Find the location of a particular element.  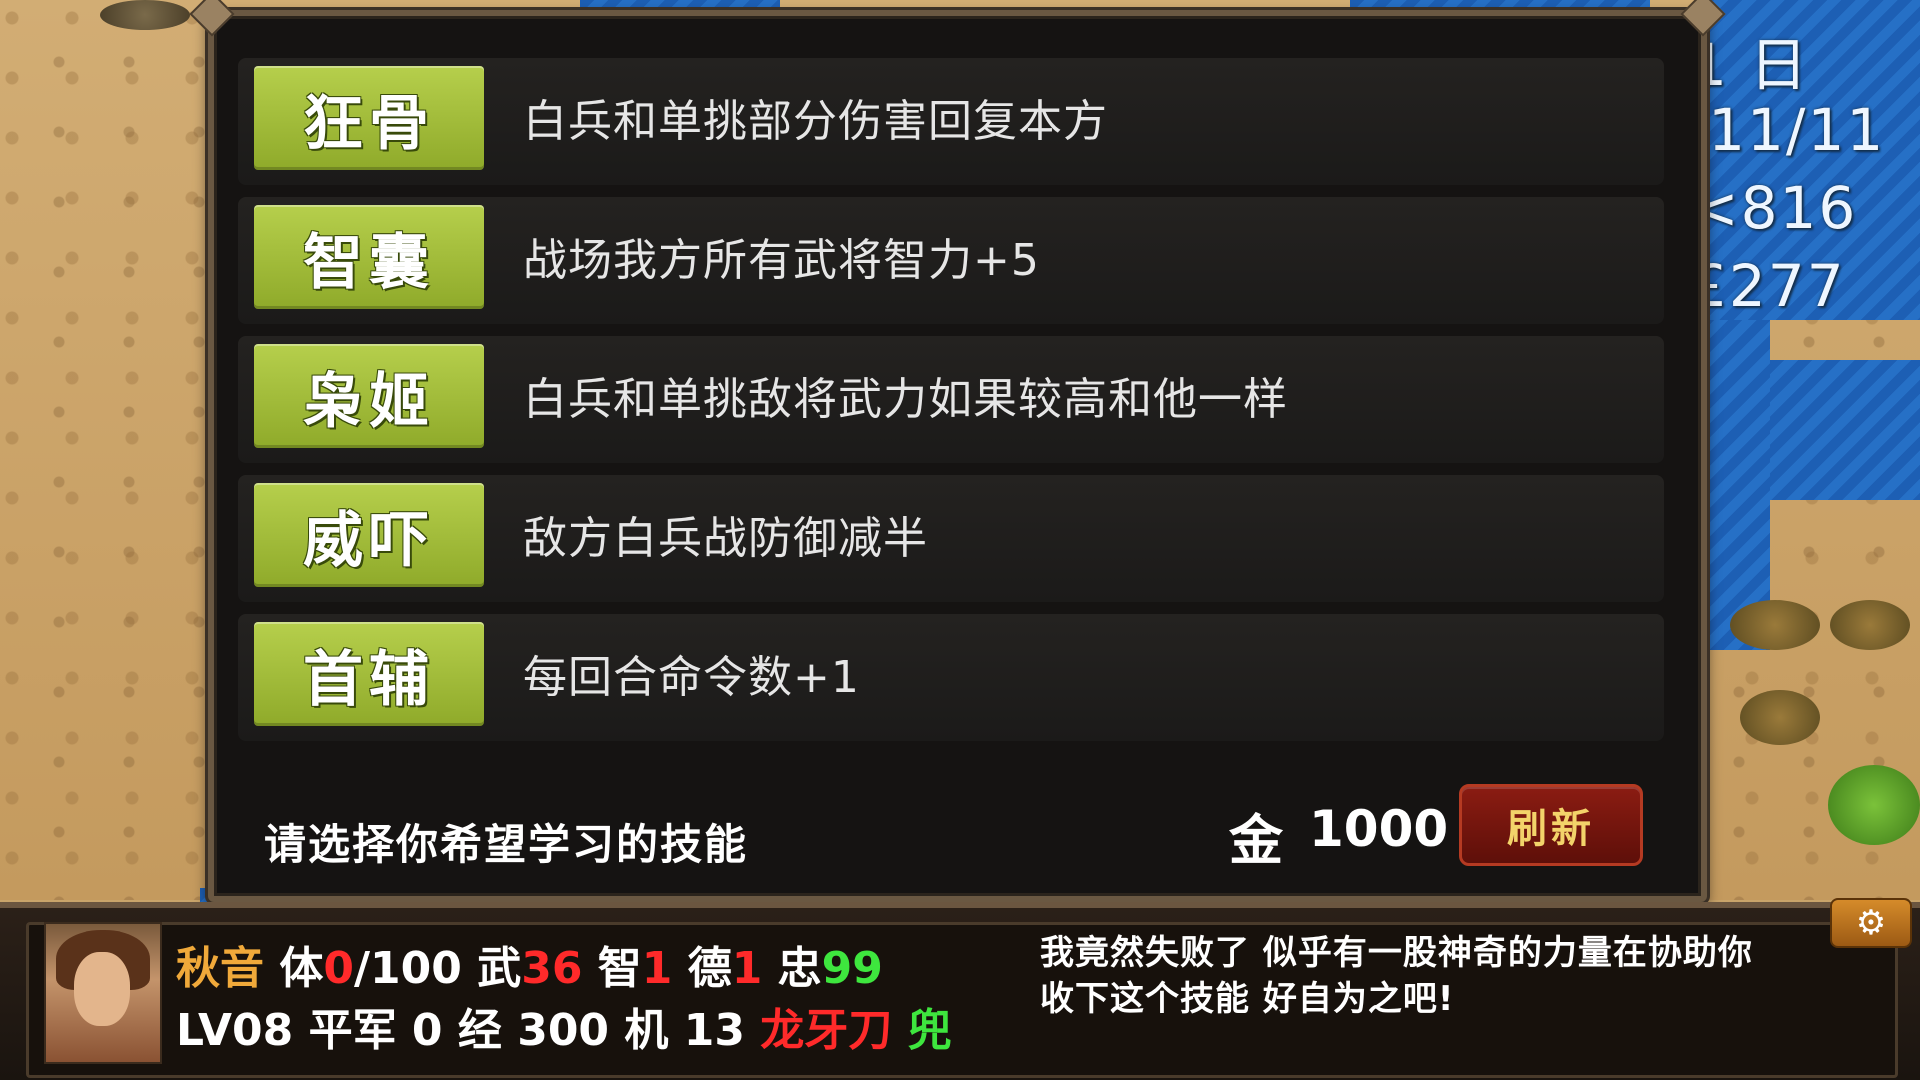

dialogue-line: 收下这个技能 好自为之吧! is located at coordinates (1247, 999).